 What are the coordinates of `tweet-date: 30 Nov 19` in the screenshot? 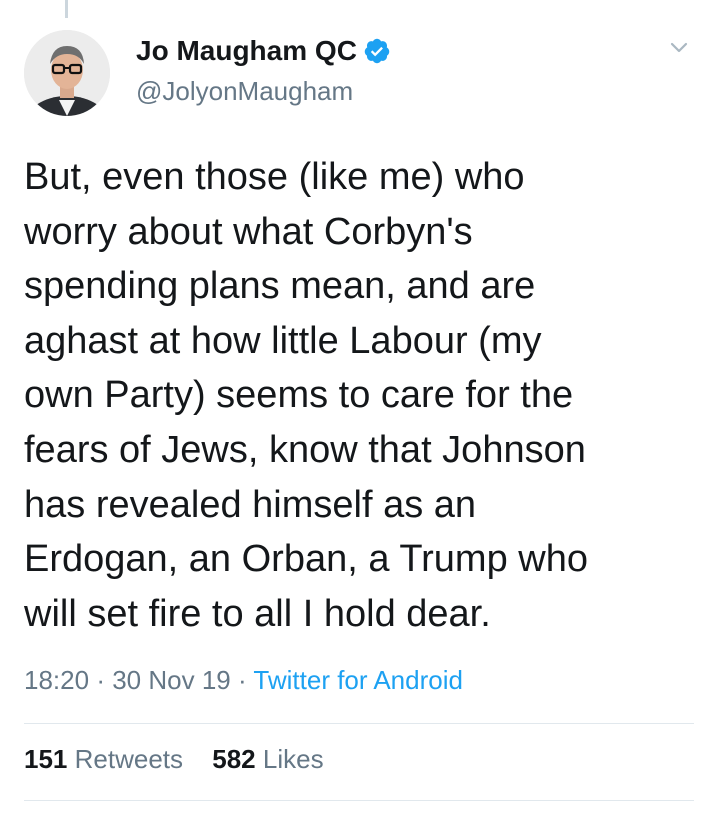 It's located at (171, 680).